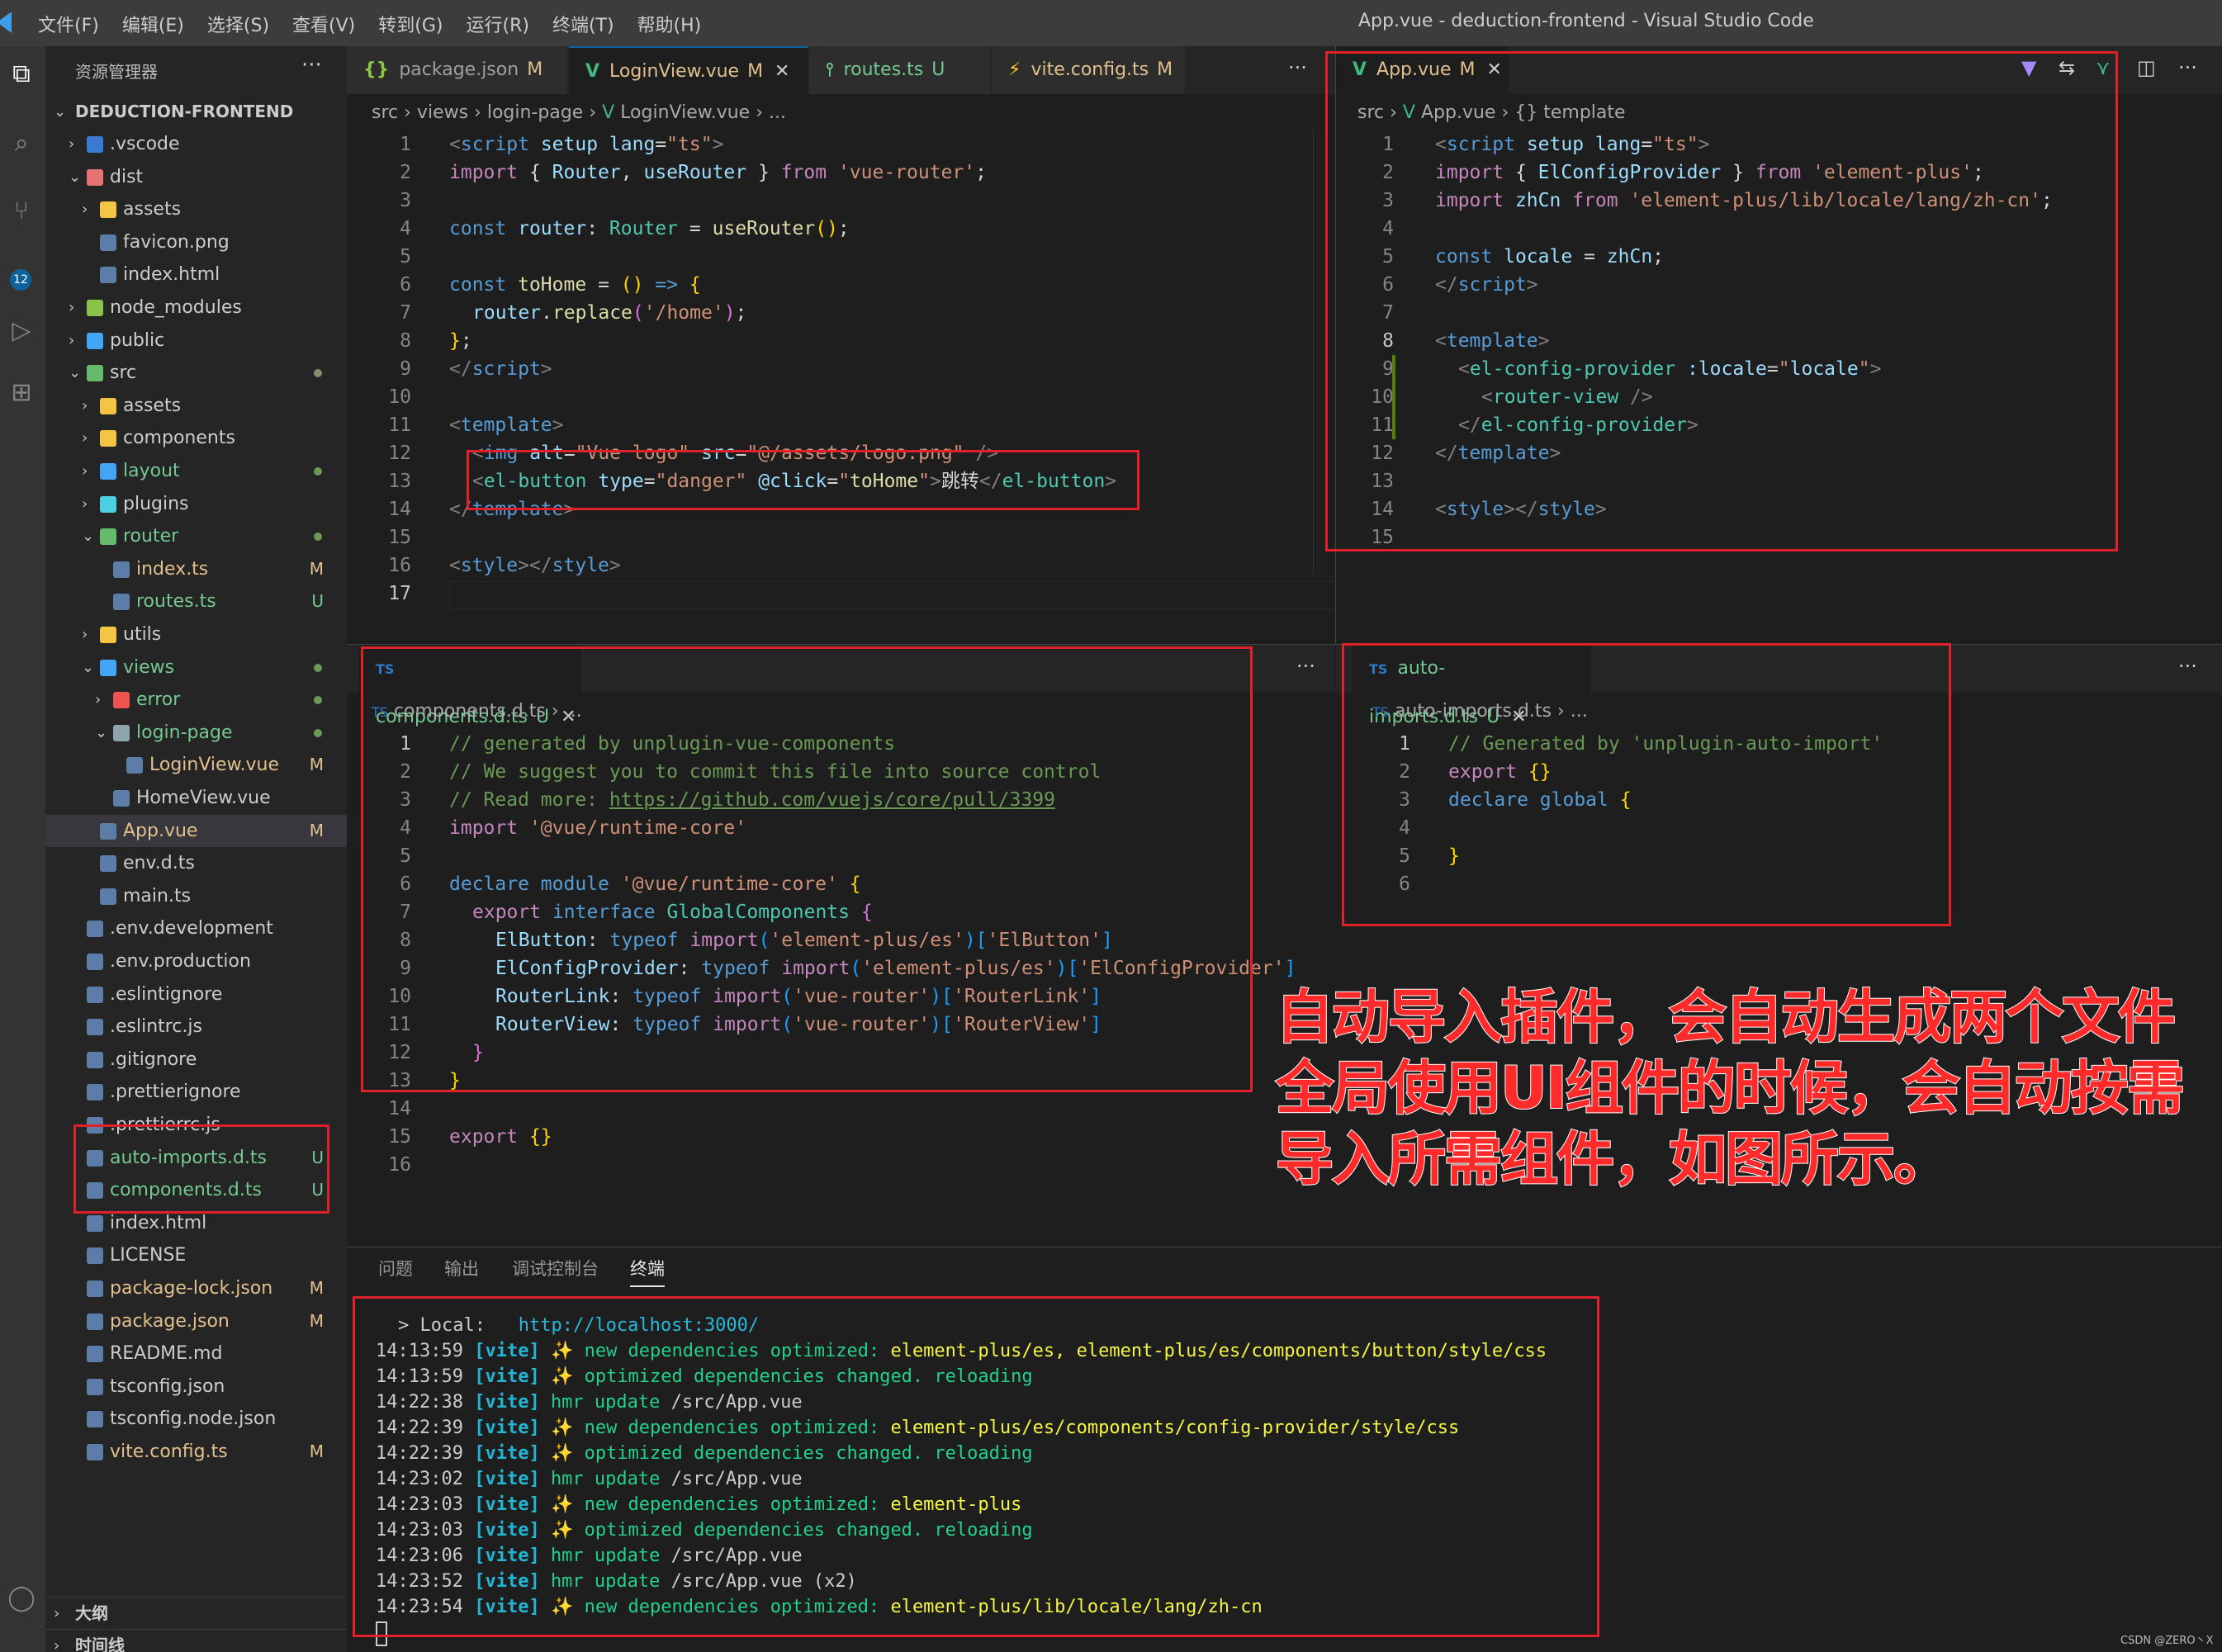 Image resolution: width=2222 pixels, height=1652 pixels. I want to click on menu-edit: 编辑(E), so click(153, 24).